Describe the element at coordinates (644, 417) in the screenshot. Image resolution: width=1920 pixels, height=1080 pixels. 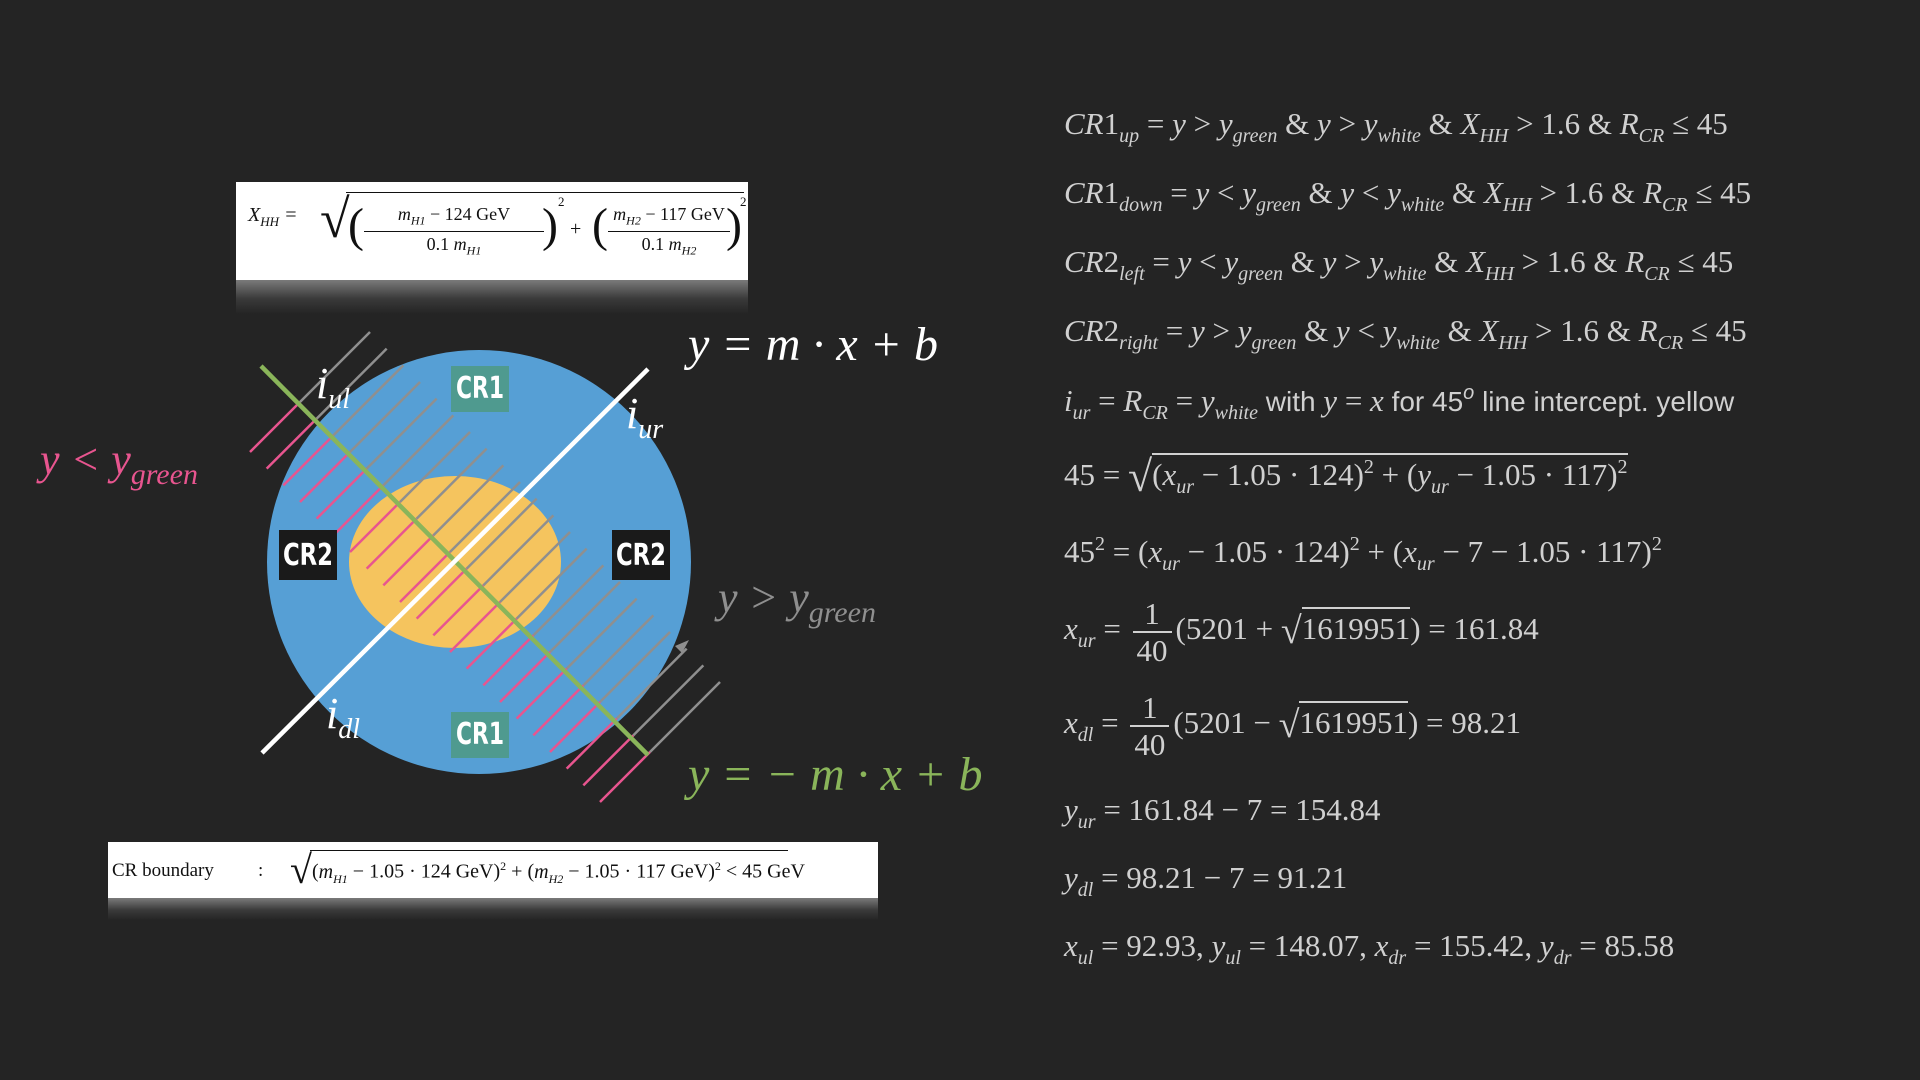
I see `i-ur-label: iur` at that location.